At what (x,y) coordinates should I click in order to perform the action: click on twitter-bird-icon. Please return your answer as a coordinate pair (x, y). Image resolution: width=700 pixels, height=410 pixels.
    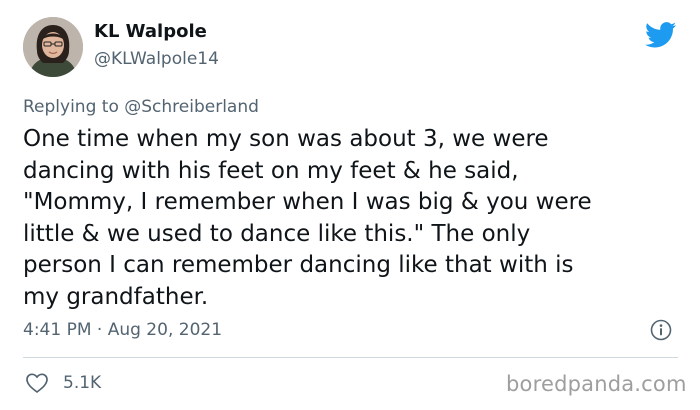
    Looking at the image, I should click on (661, 35).